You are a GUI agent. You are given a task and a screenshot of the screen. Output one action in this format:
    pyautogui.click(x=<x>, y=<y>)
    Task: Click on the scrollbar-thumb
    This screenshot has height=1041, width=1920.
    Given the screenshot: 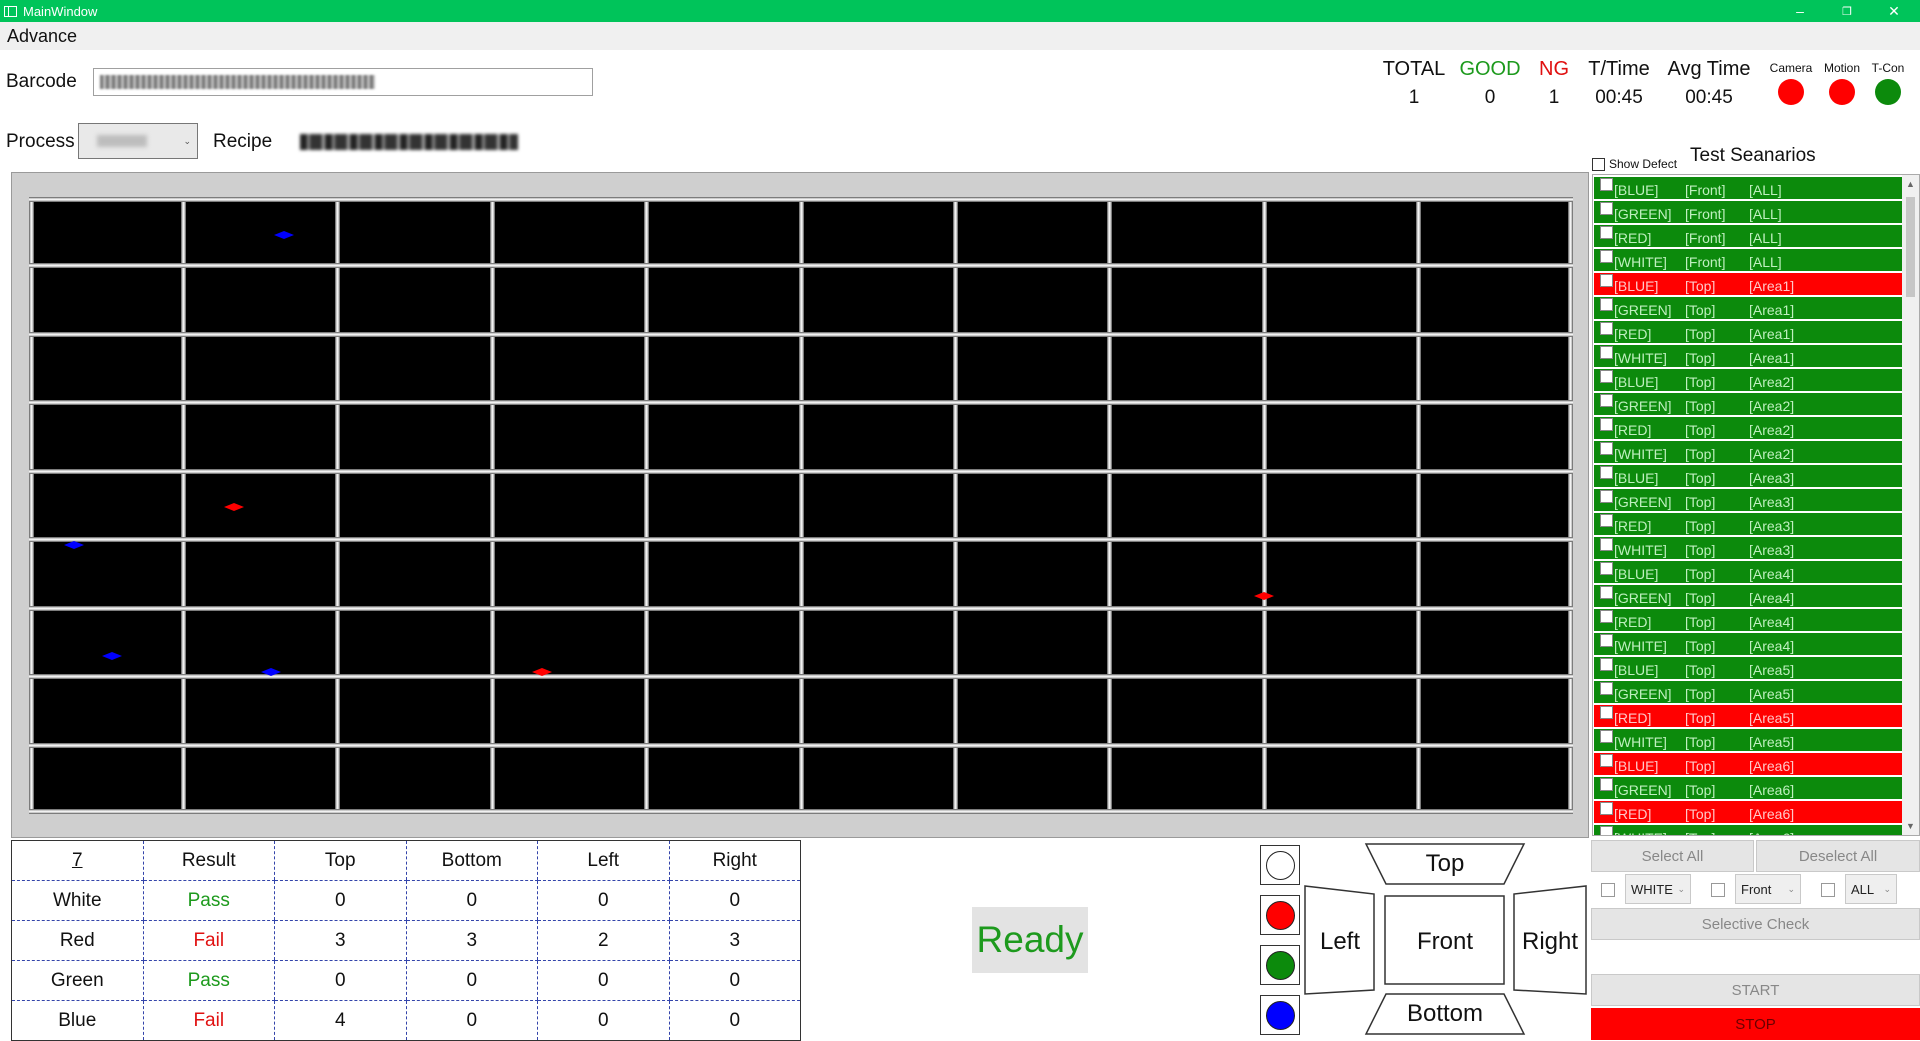 What is the action you would take?
    pyautogui.click(x=1910, y=247)
    